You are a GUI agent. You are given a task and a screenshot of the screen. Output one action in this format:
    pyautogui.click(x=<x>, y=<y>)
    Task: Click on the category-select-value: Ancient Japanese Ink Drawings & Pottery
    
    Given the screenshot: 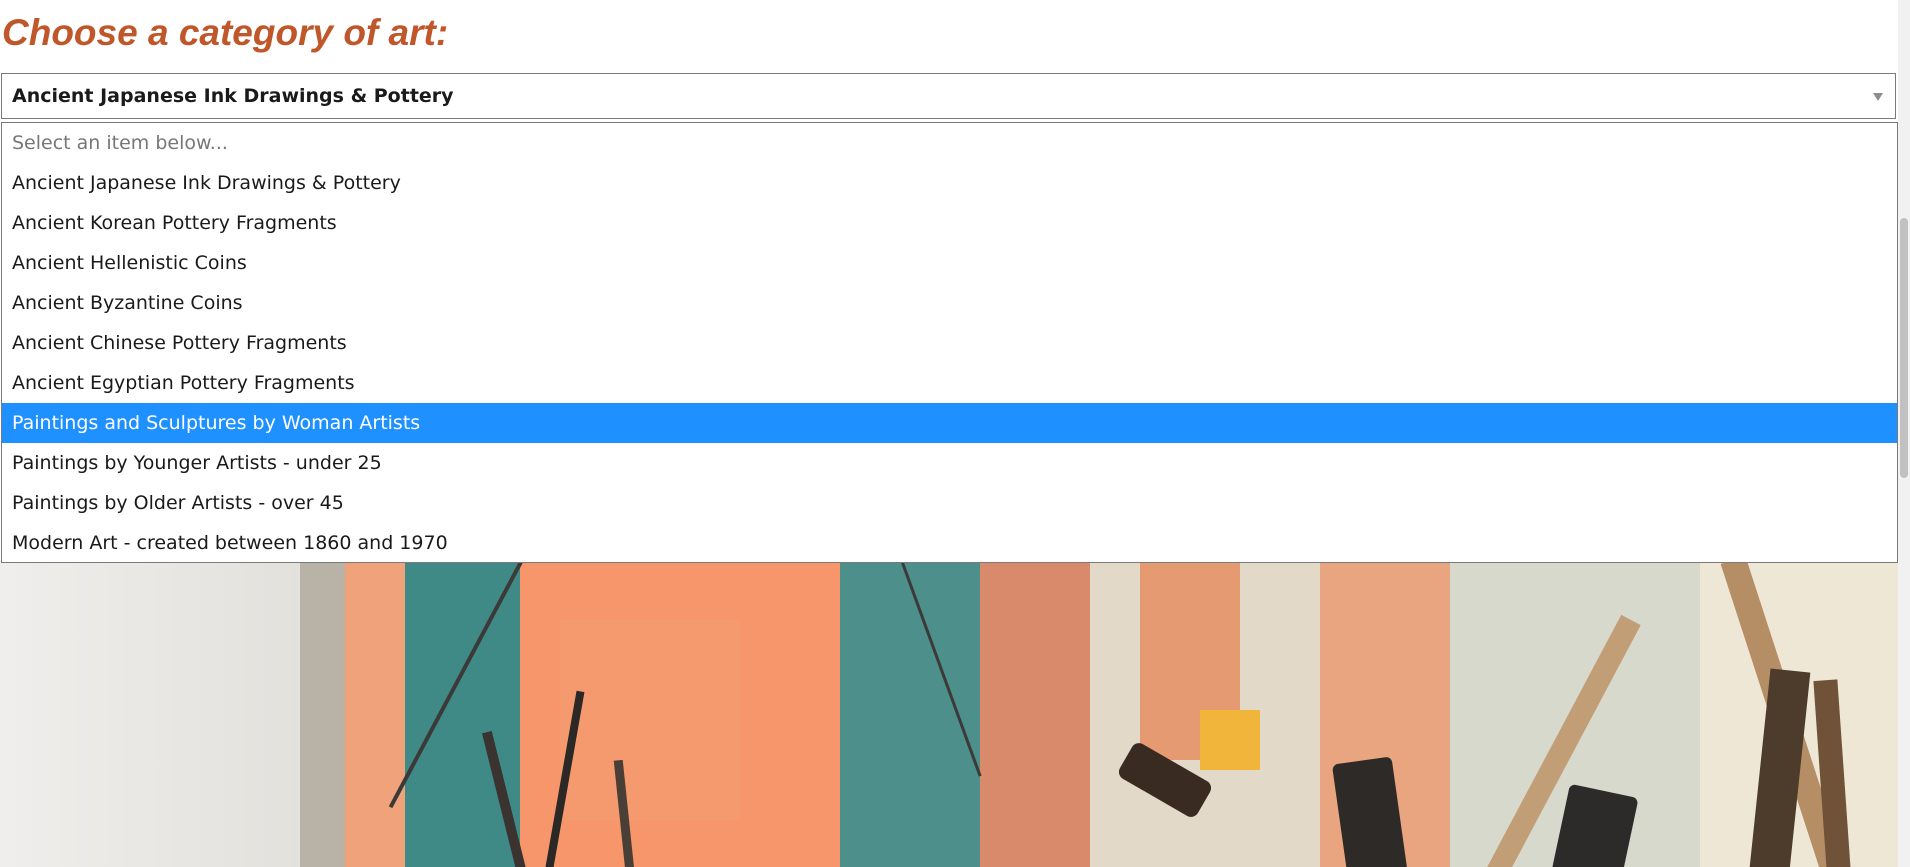 What is the action you would take?
    pyautogui.click(x=233, y=96)
    